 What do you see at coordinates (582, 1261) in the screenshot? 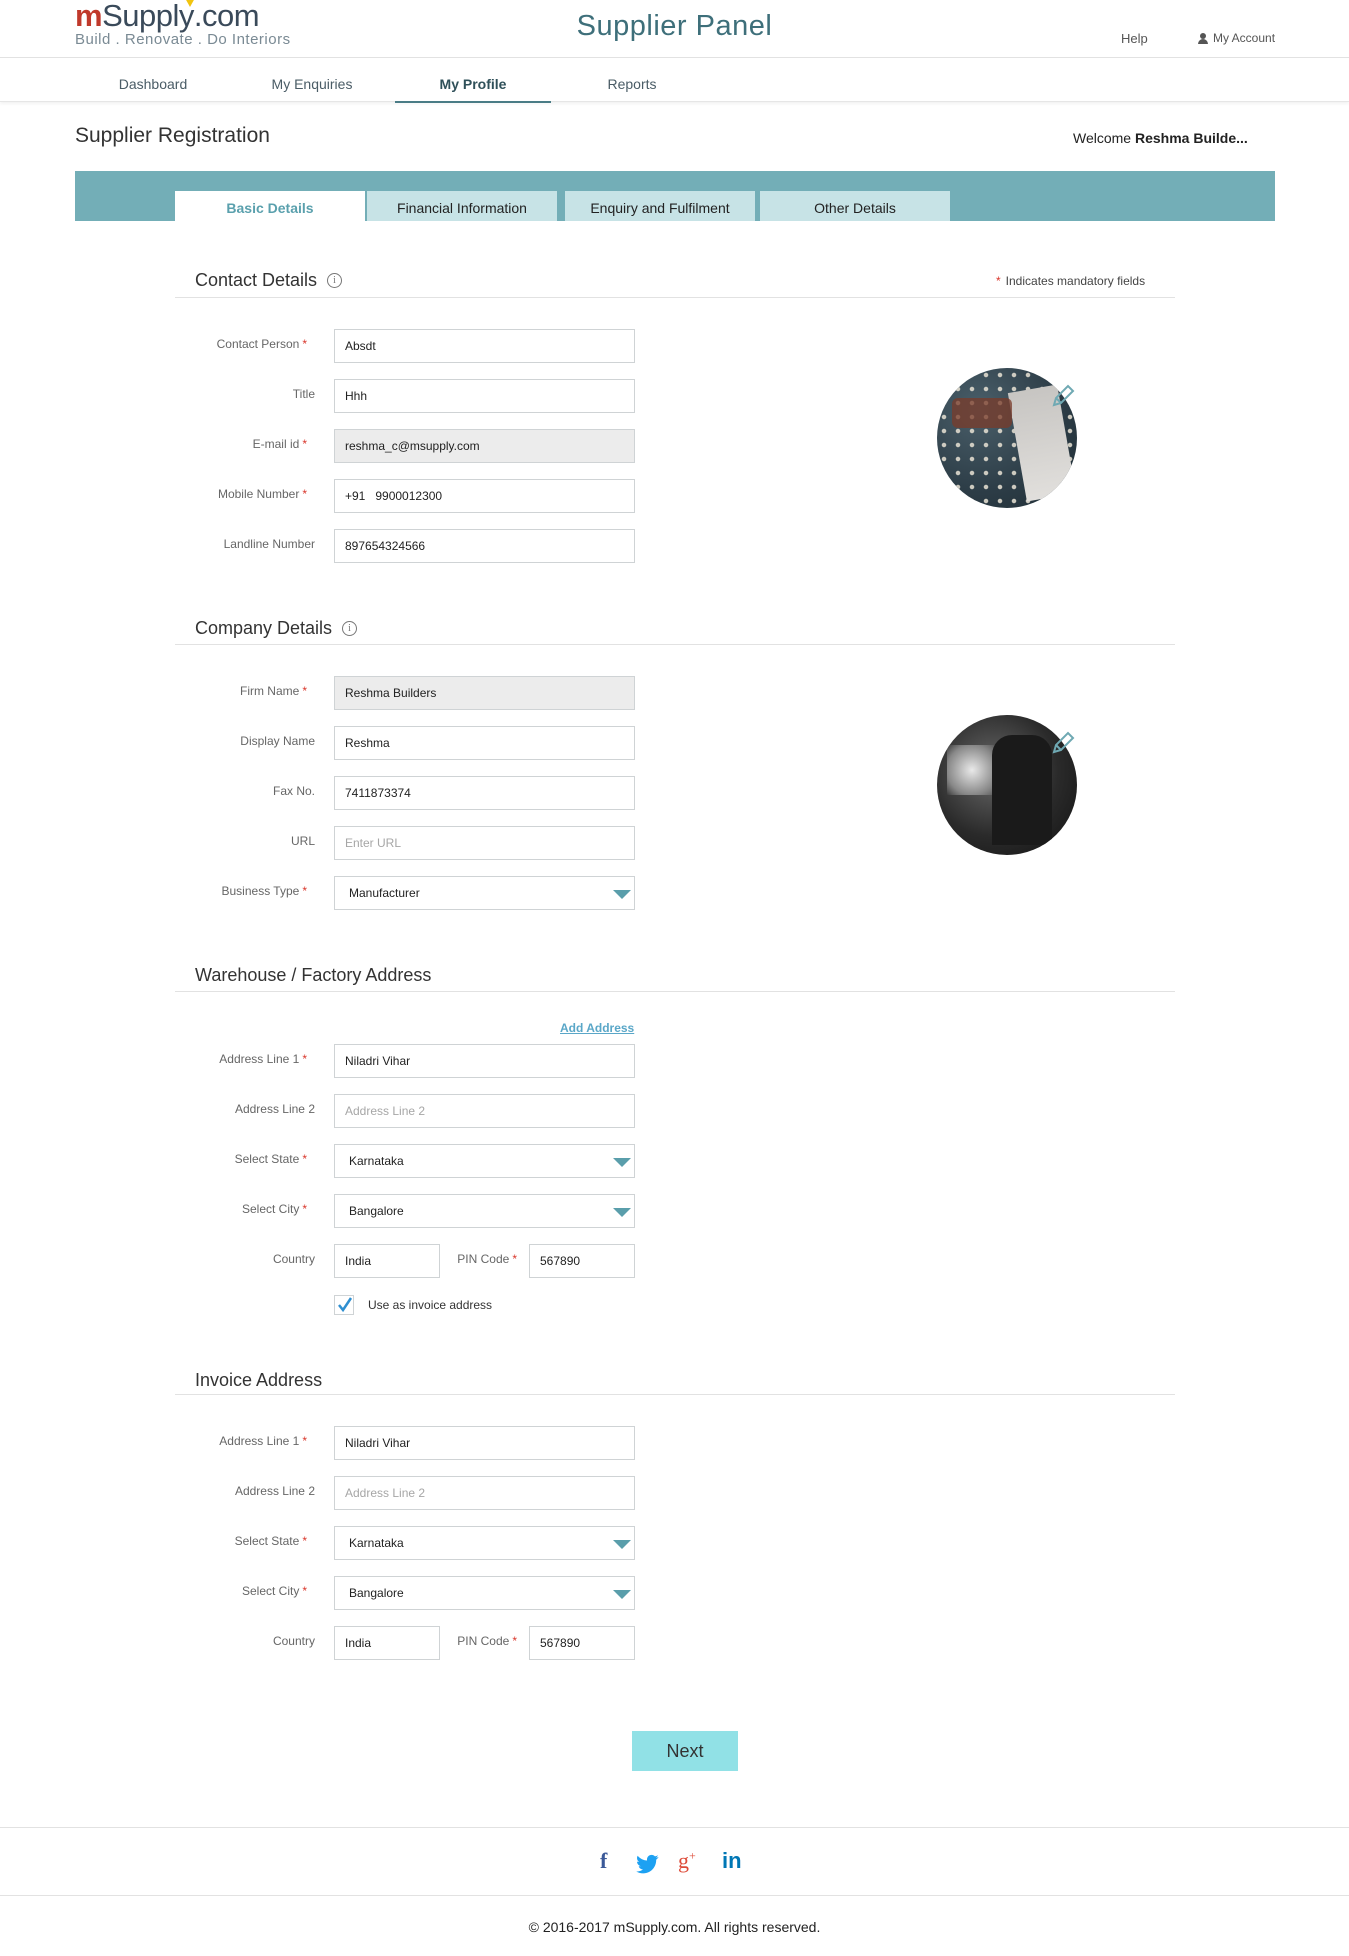
I see `warehouse-pin-code-input: 567890` at bounding box center [582, 1261].